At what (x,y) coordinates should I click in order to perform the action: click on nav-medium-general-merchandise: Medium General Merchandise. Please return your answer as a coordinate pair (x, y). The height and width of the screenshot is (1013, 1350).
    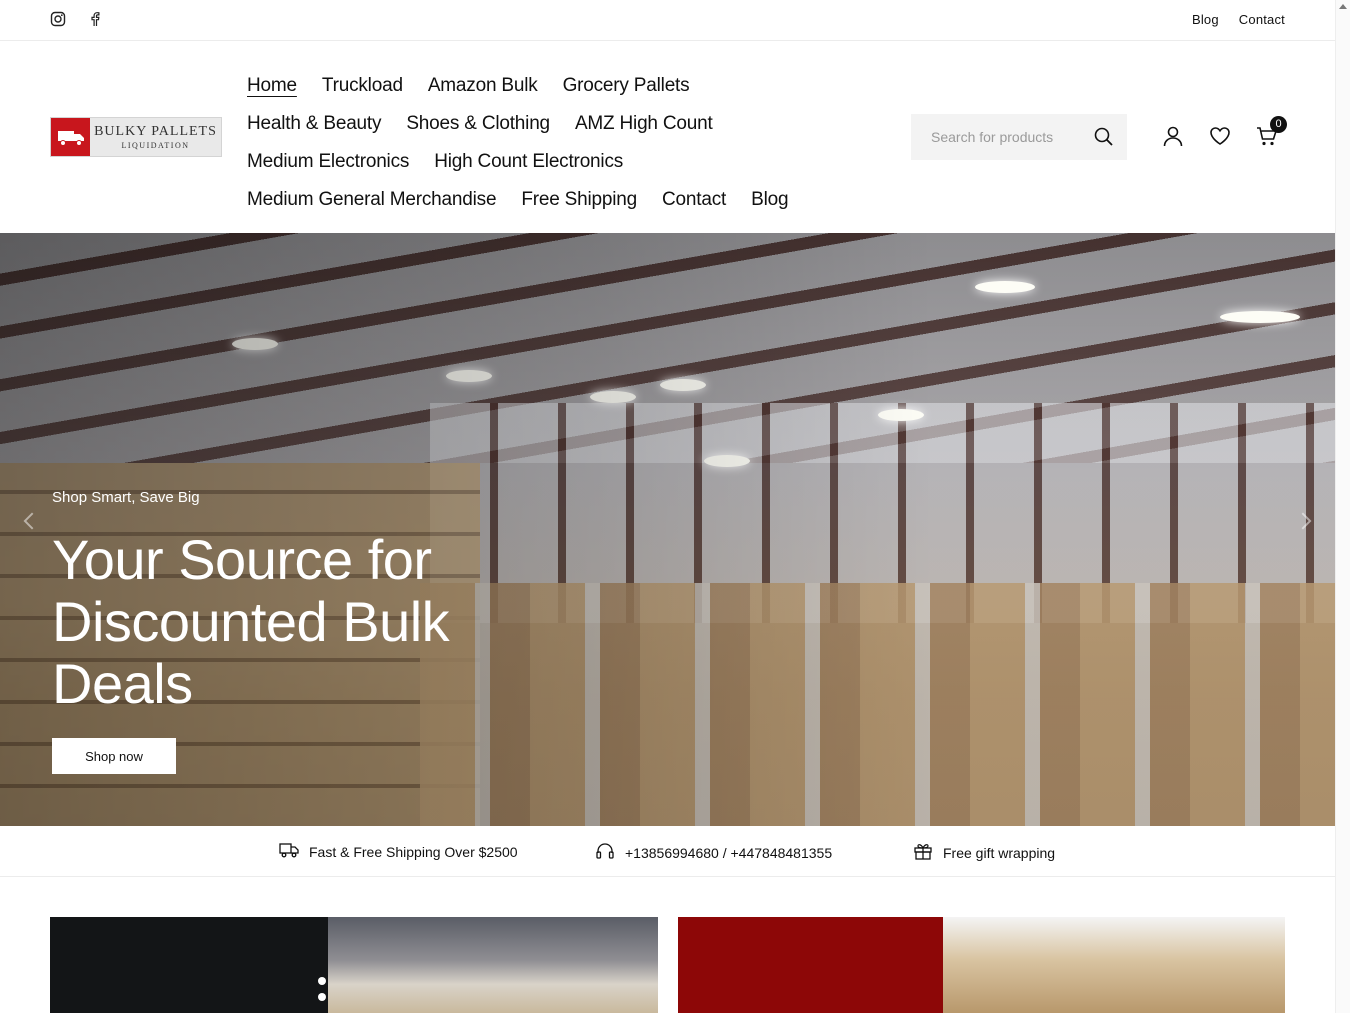
    Looking at the image, I should click on (372, 200).